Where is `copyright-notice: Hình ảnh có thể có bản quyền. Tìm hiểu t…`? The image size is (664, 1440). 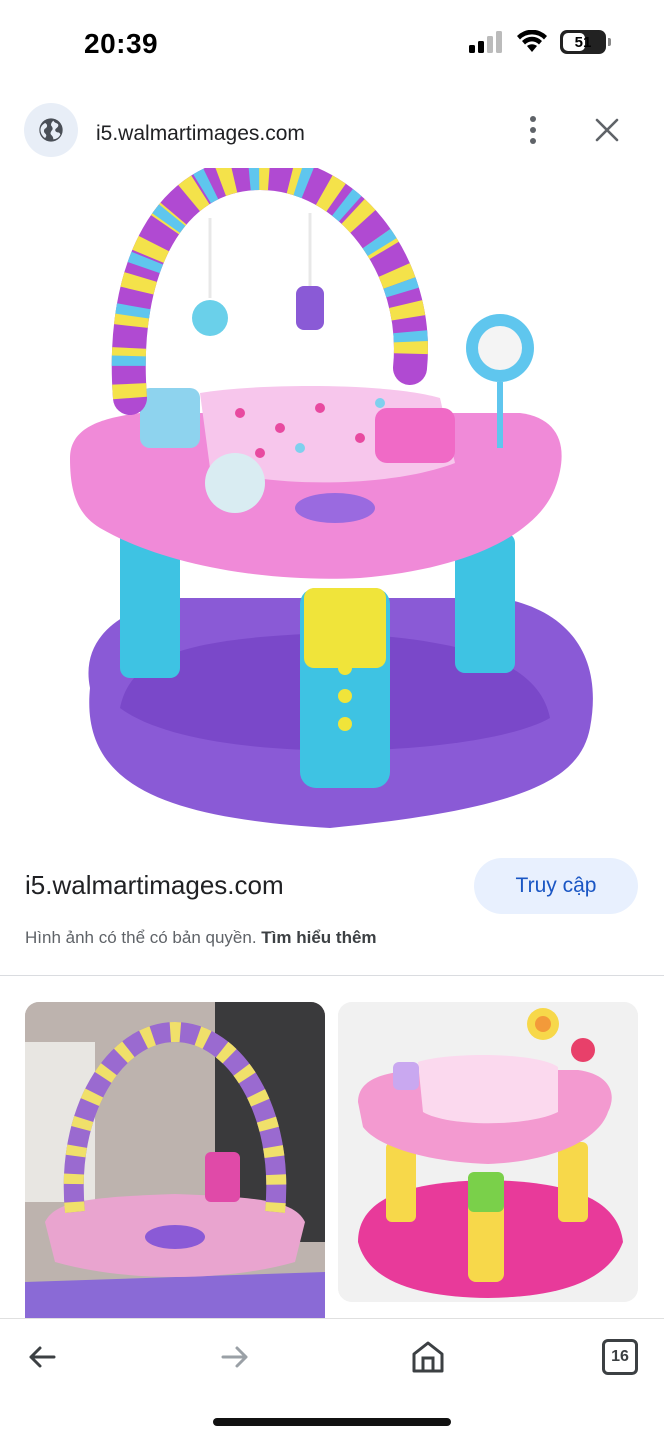
copyright-notice: Hình ảnh có thể có bản quyền. Tìm hiểu t… is located at coordinates (201, 938).